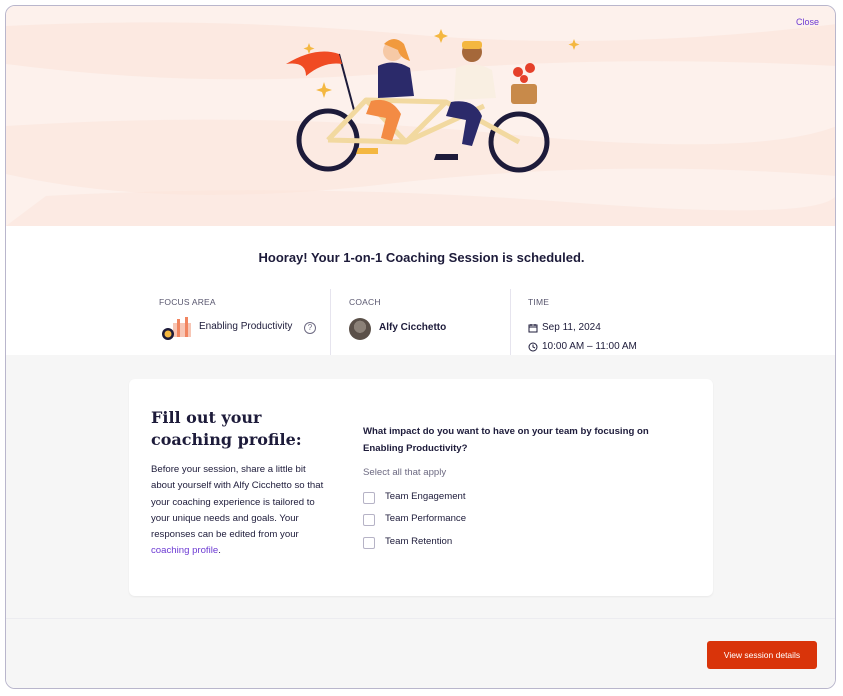  I want to click on clock-icon, so click(533, 347).